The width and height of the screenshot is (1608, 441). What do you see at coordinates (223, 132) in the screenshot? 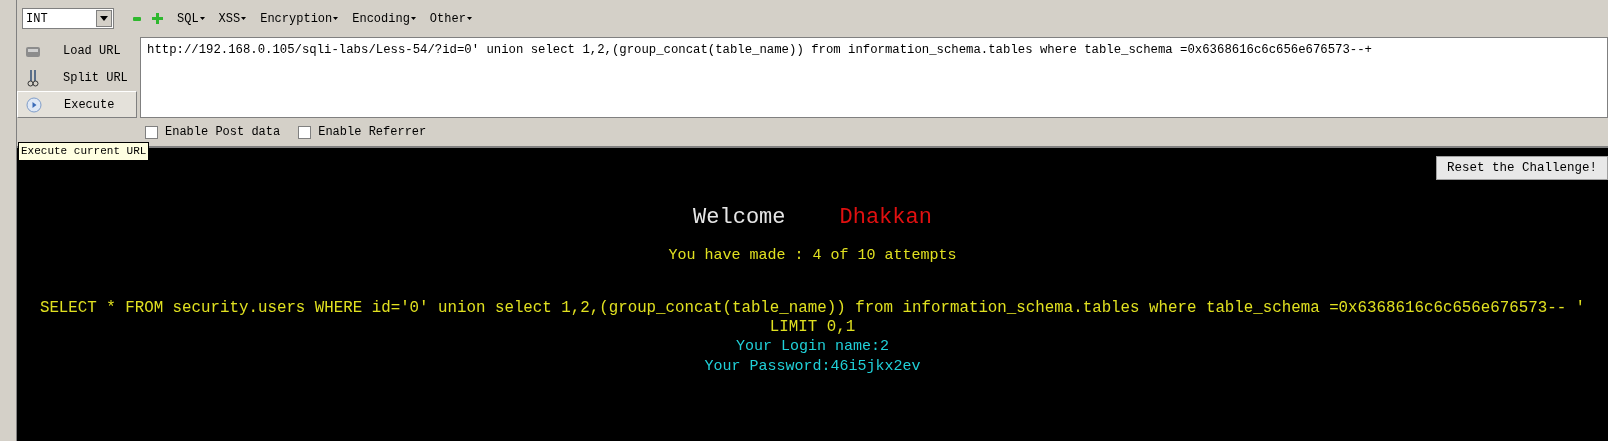
I see `checkbox-label: Enable Post data` at bounding box center [223, 132].